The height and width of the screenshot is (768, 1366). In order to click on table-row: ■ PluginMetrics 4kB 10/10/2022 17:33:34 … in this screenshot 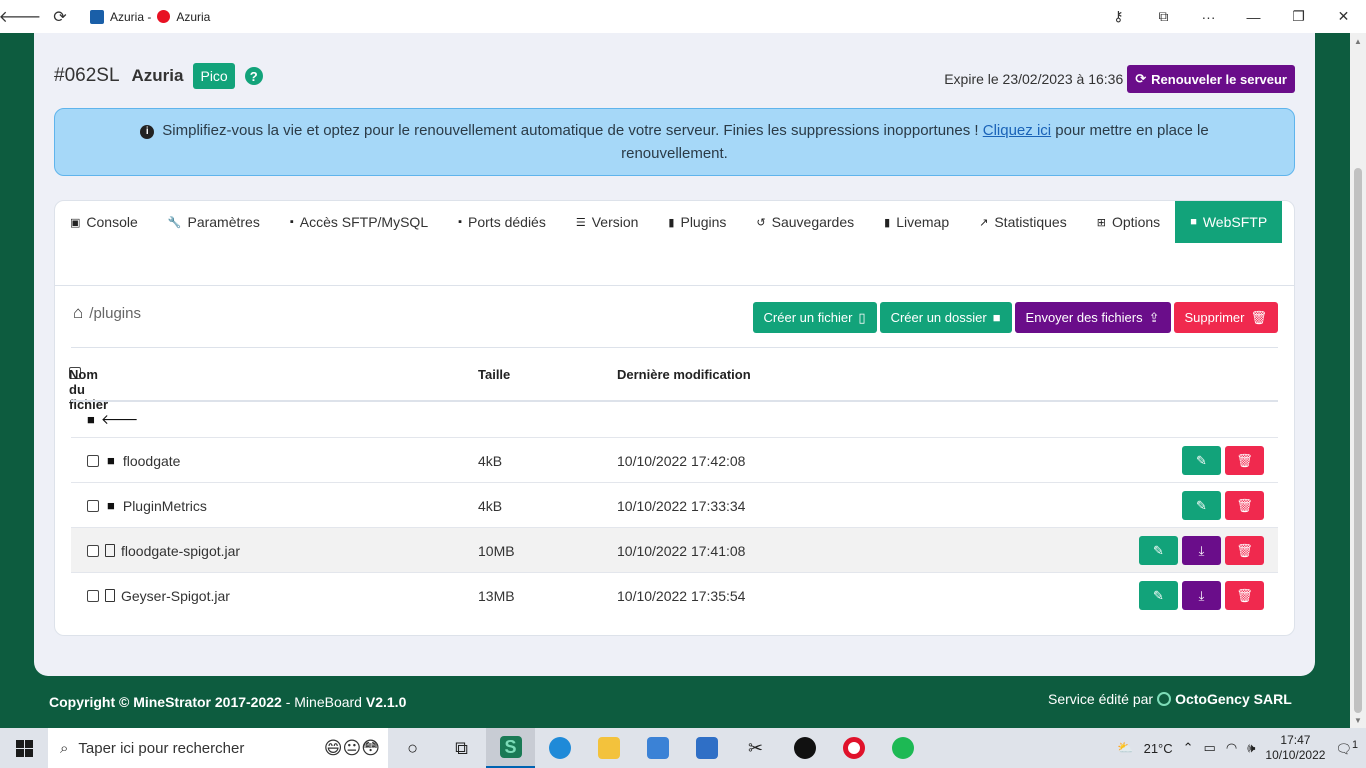, I will do `click(674, 505)`.